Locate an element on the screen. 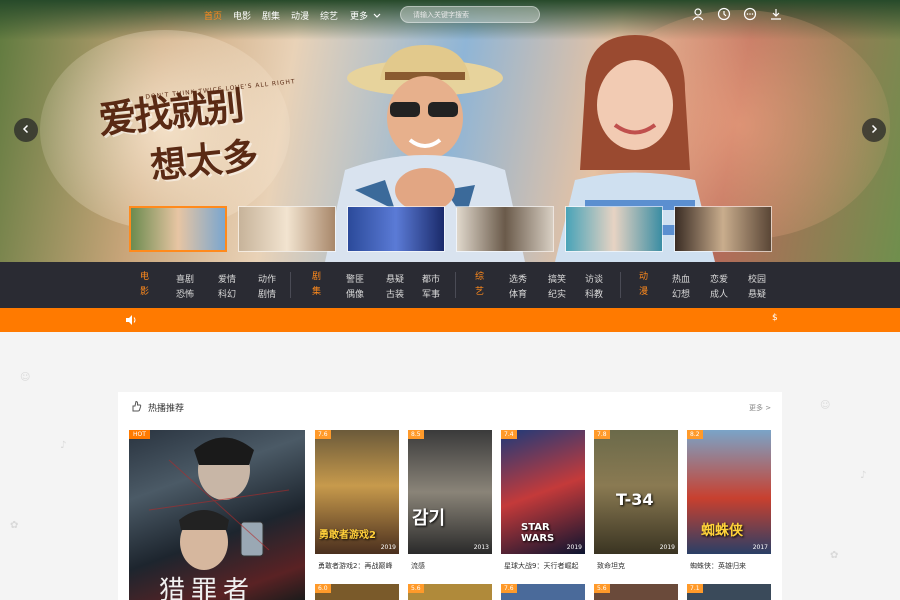  chevron-left-icon is located at coordinates (25, 129).